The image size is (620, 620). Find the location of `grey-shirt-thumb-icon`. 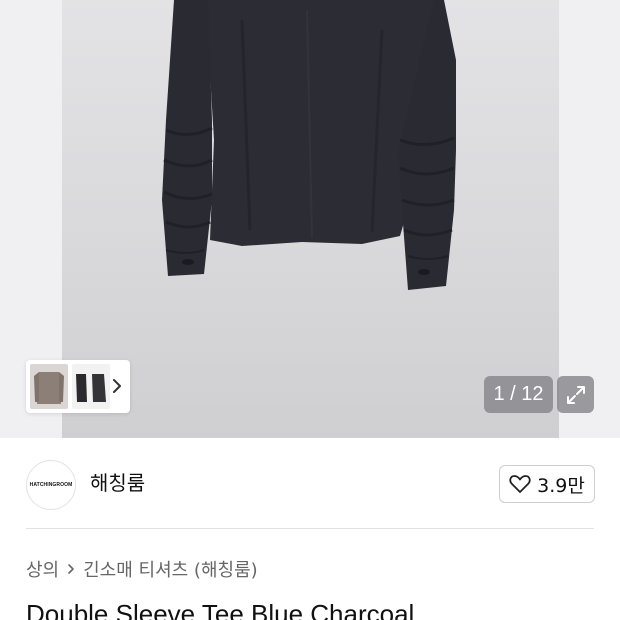

grey-shirt-thumb-icon is located at coordinates (49, 388).